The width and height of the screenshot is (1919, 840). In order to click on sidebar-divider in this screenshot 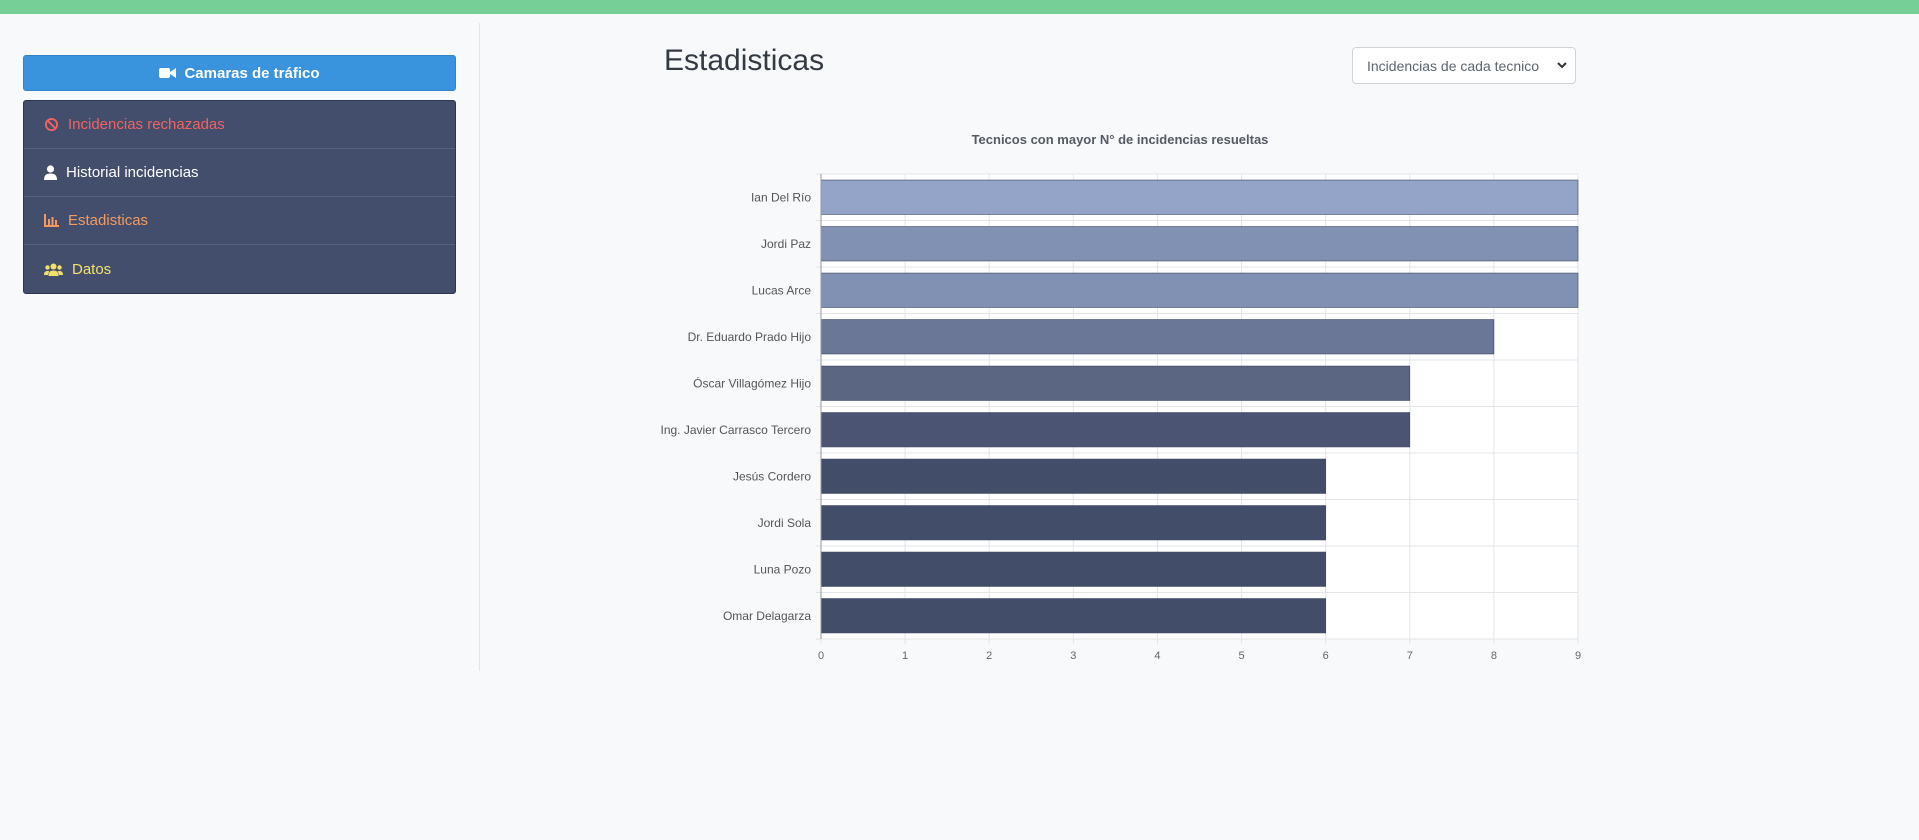, I will do `click(479, 347)`.